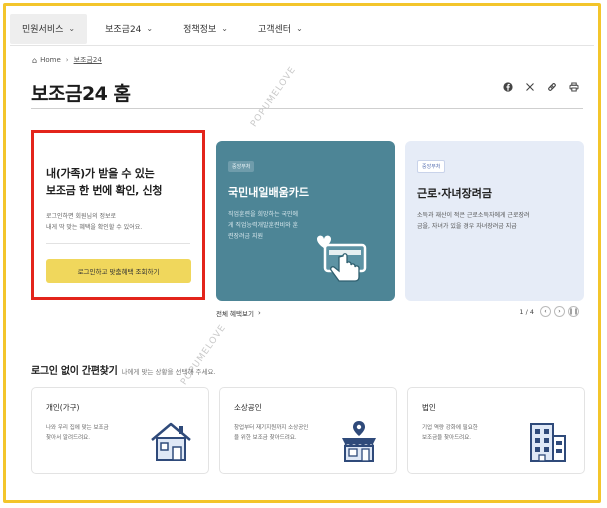  Describe the element at coordinates (342, 258) in the screenshot. I see `card-hand-tap-icon` at that location.